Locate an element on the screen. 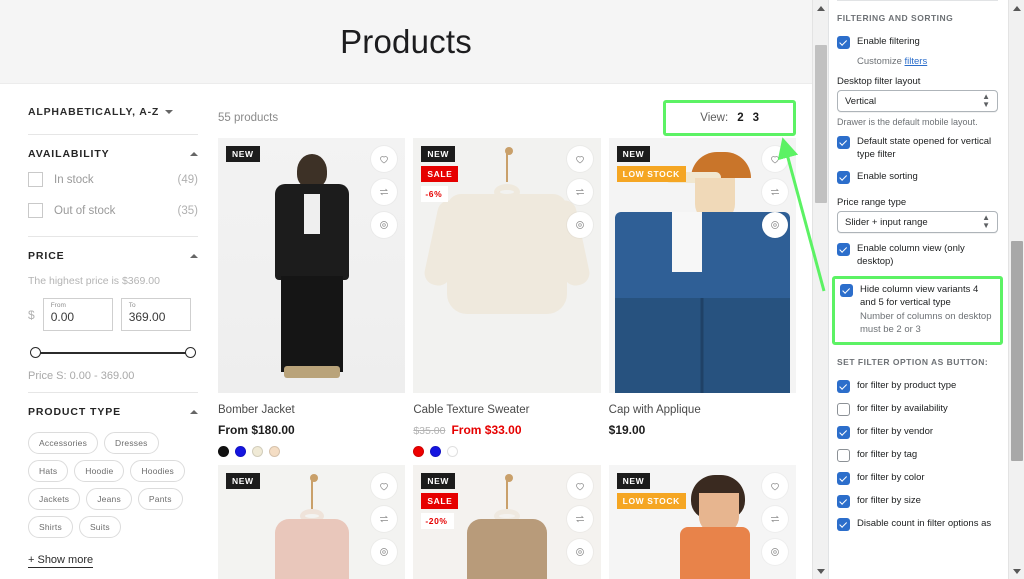  checkbox-for-filter-by-vendor is located at coordinates (843, 432).